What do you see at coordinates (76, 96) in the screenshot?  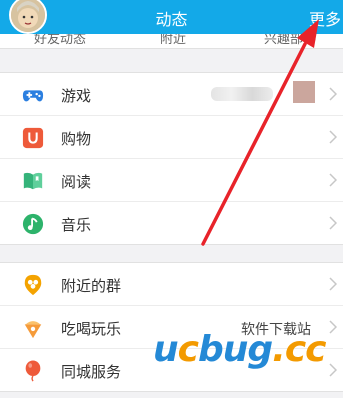 I see `list-item-label: 游戏` at bounding box center [76, 96].